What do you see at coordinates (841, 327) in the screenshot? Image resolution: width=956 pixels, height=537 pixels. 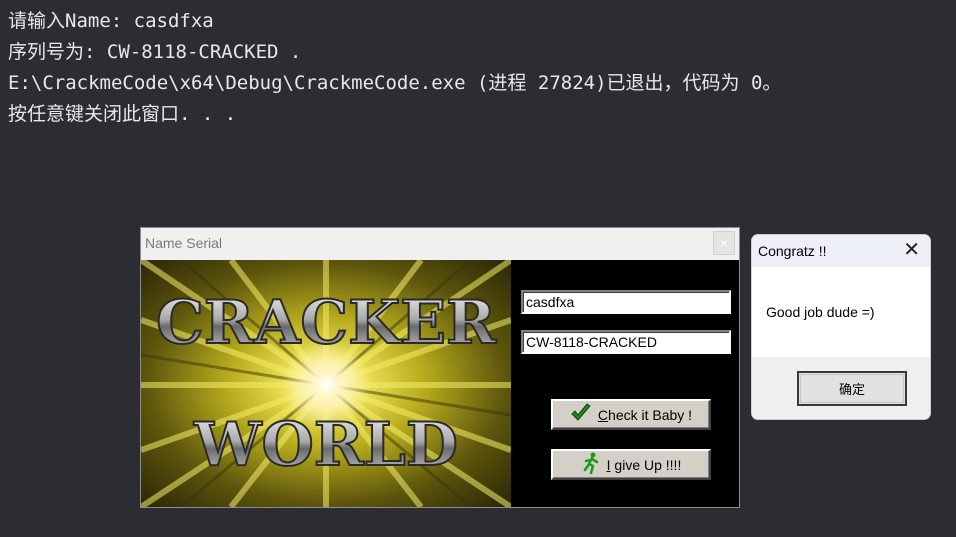 I see `congratz-message-box: Congratz !! ✕ Good job dude =) 确定` at bounding box center [841, 327].